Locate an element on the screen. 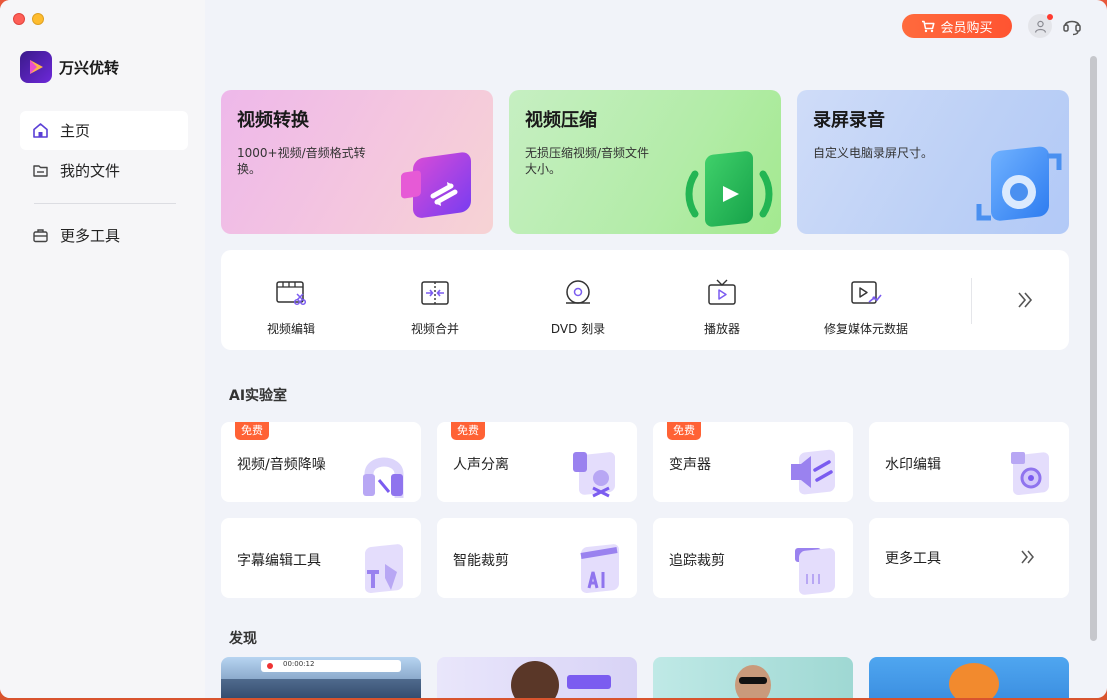 This screenshot has height=700, width=1107. sidebar-item-home: 主页 is located at coordinates (104, 130).